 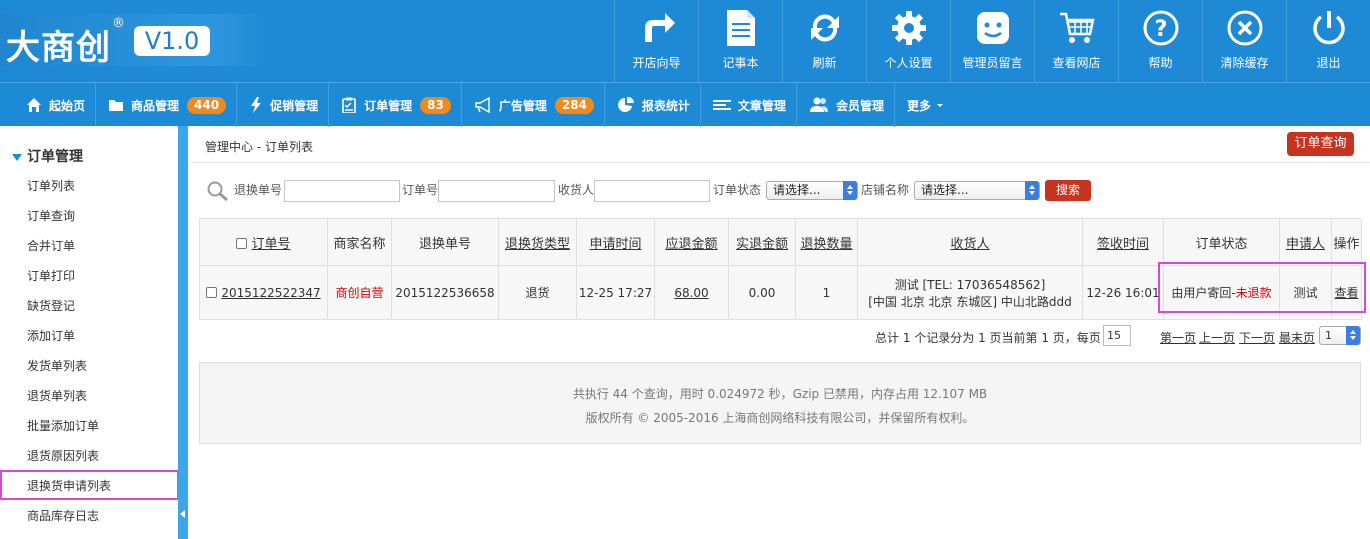 What do you see at coordinates (1123, 242) in the screenshot?
I see `header-sign-time: 签收时间` at bounding box center [1123, 242].